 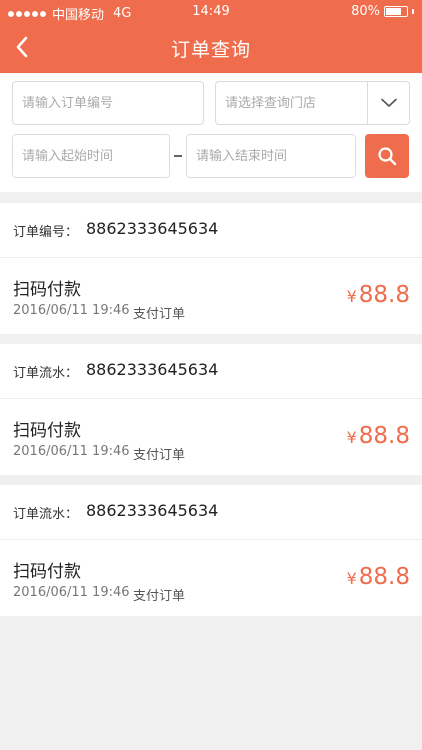 I want to click on chevron-down-icon, so click(x=388, y=102).